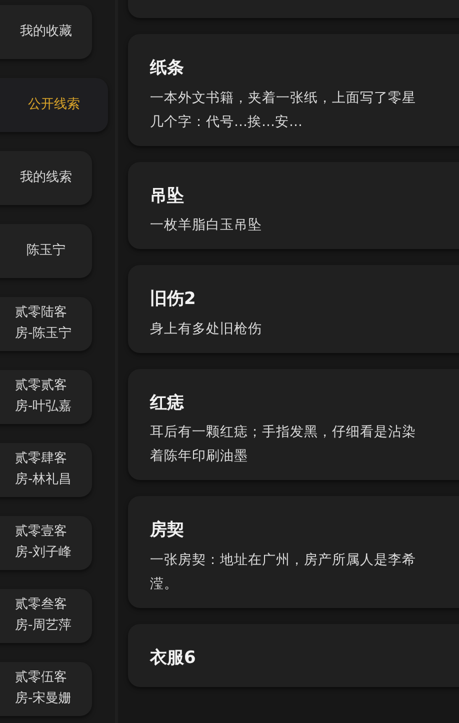 This screenshot has height=723, width=459. I want to click on sidebar-item: 贰零贰客房-叶弘嘉, so click(46, 397).